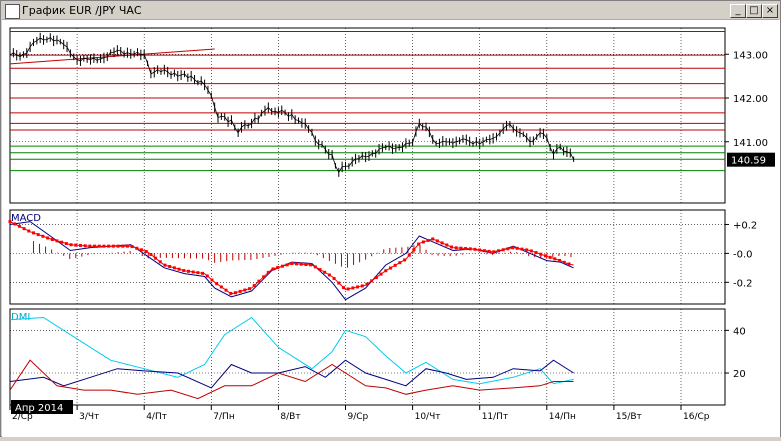 The width and height of the screenshot is (781, 441). Describe the element at coordinates (738, 11) in the screenshot. I see `minimize-button: _` at that location.